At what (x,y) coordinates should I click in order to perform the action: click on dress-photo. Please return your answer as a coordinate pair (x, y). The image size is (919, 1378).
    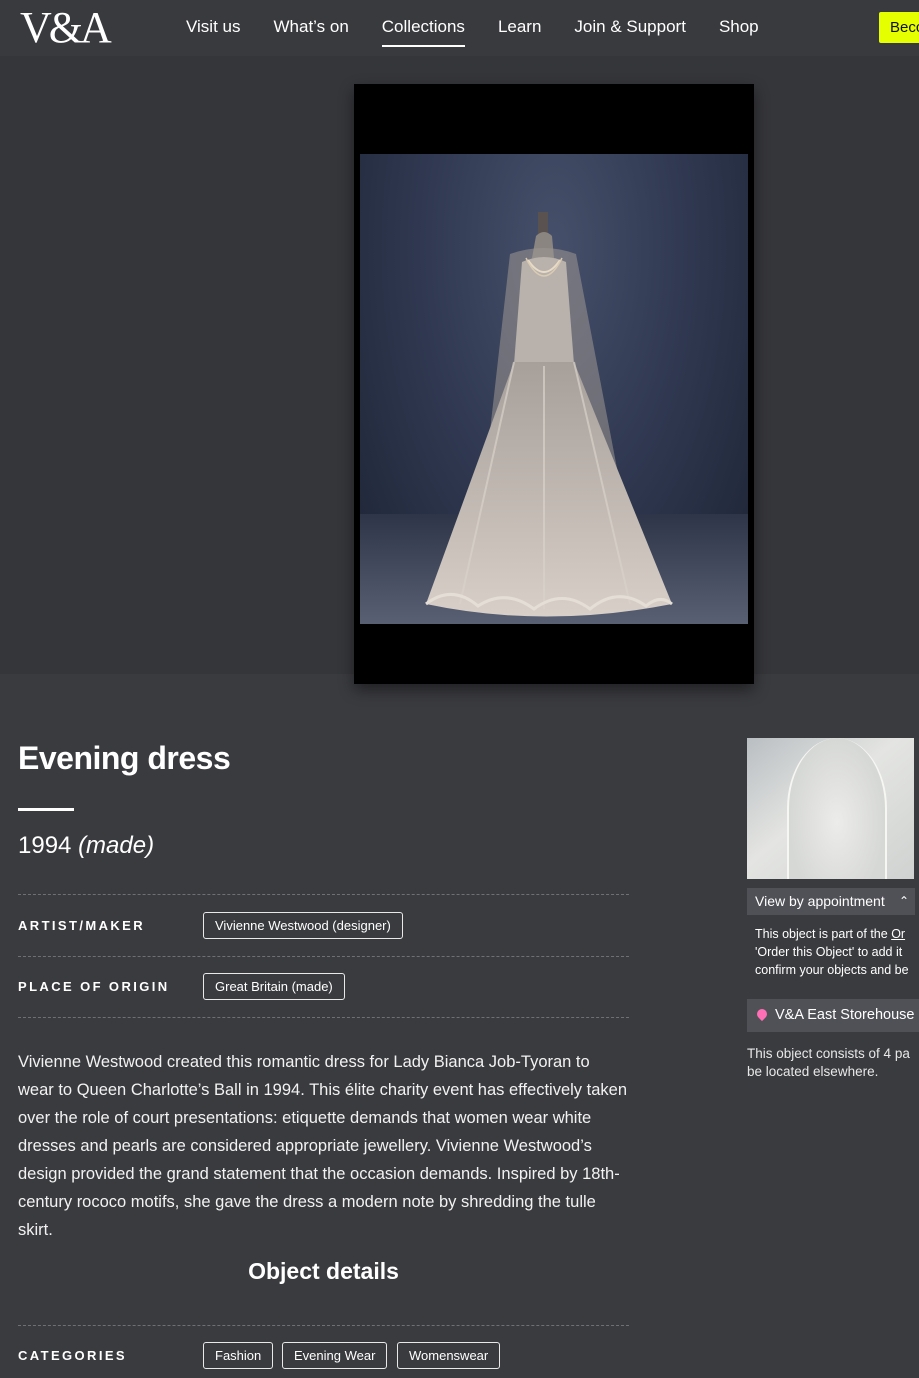
    Looking at the image, I should click on (554, 389).